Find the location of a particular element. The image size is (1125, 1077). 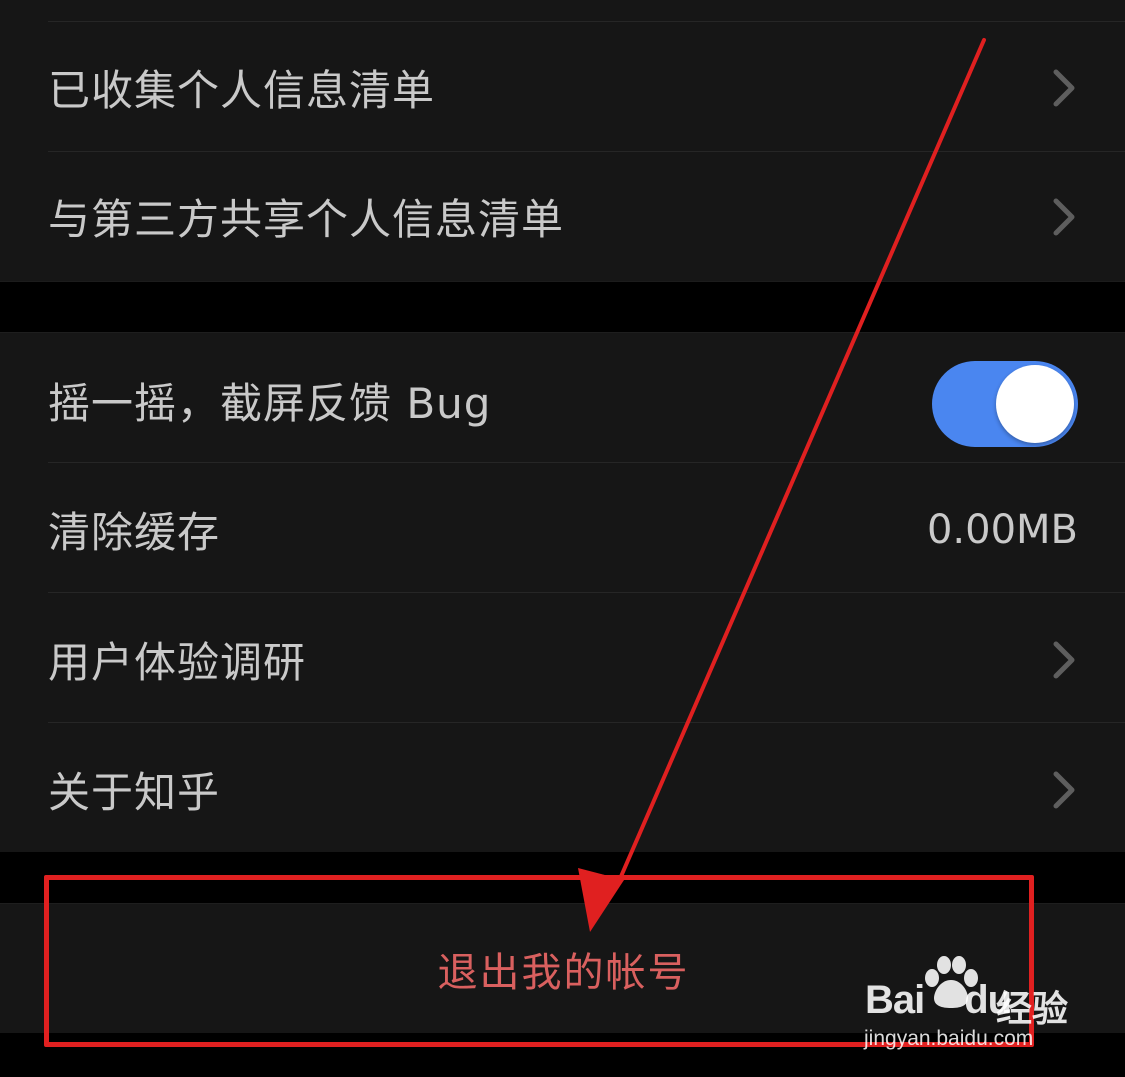

item-label: 关于知乎 is located at coordinates (134, 792).